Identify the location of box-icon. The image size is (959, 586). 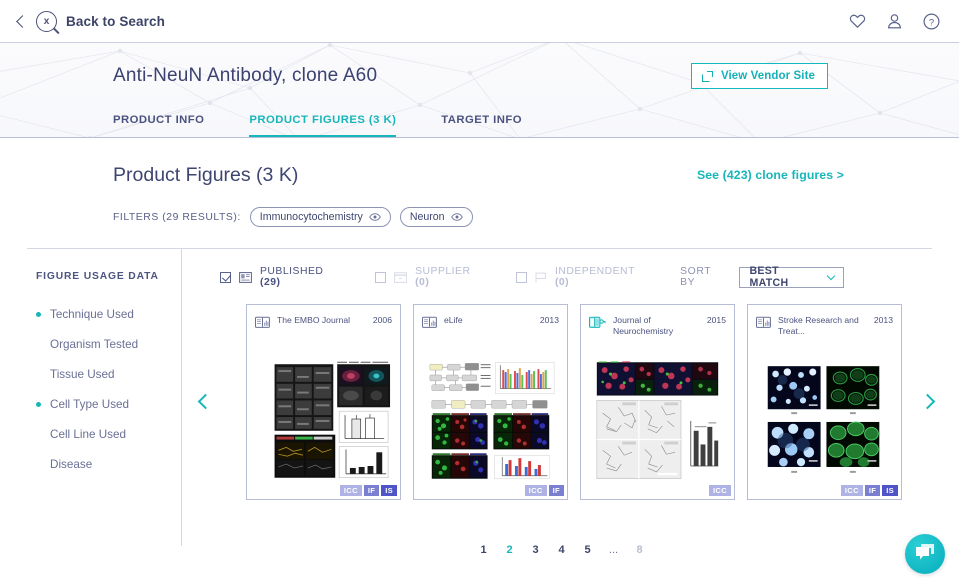
(400, 277).